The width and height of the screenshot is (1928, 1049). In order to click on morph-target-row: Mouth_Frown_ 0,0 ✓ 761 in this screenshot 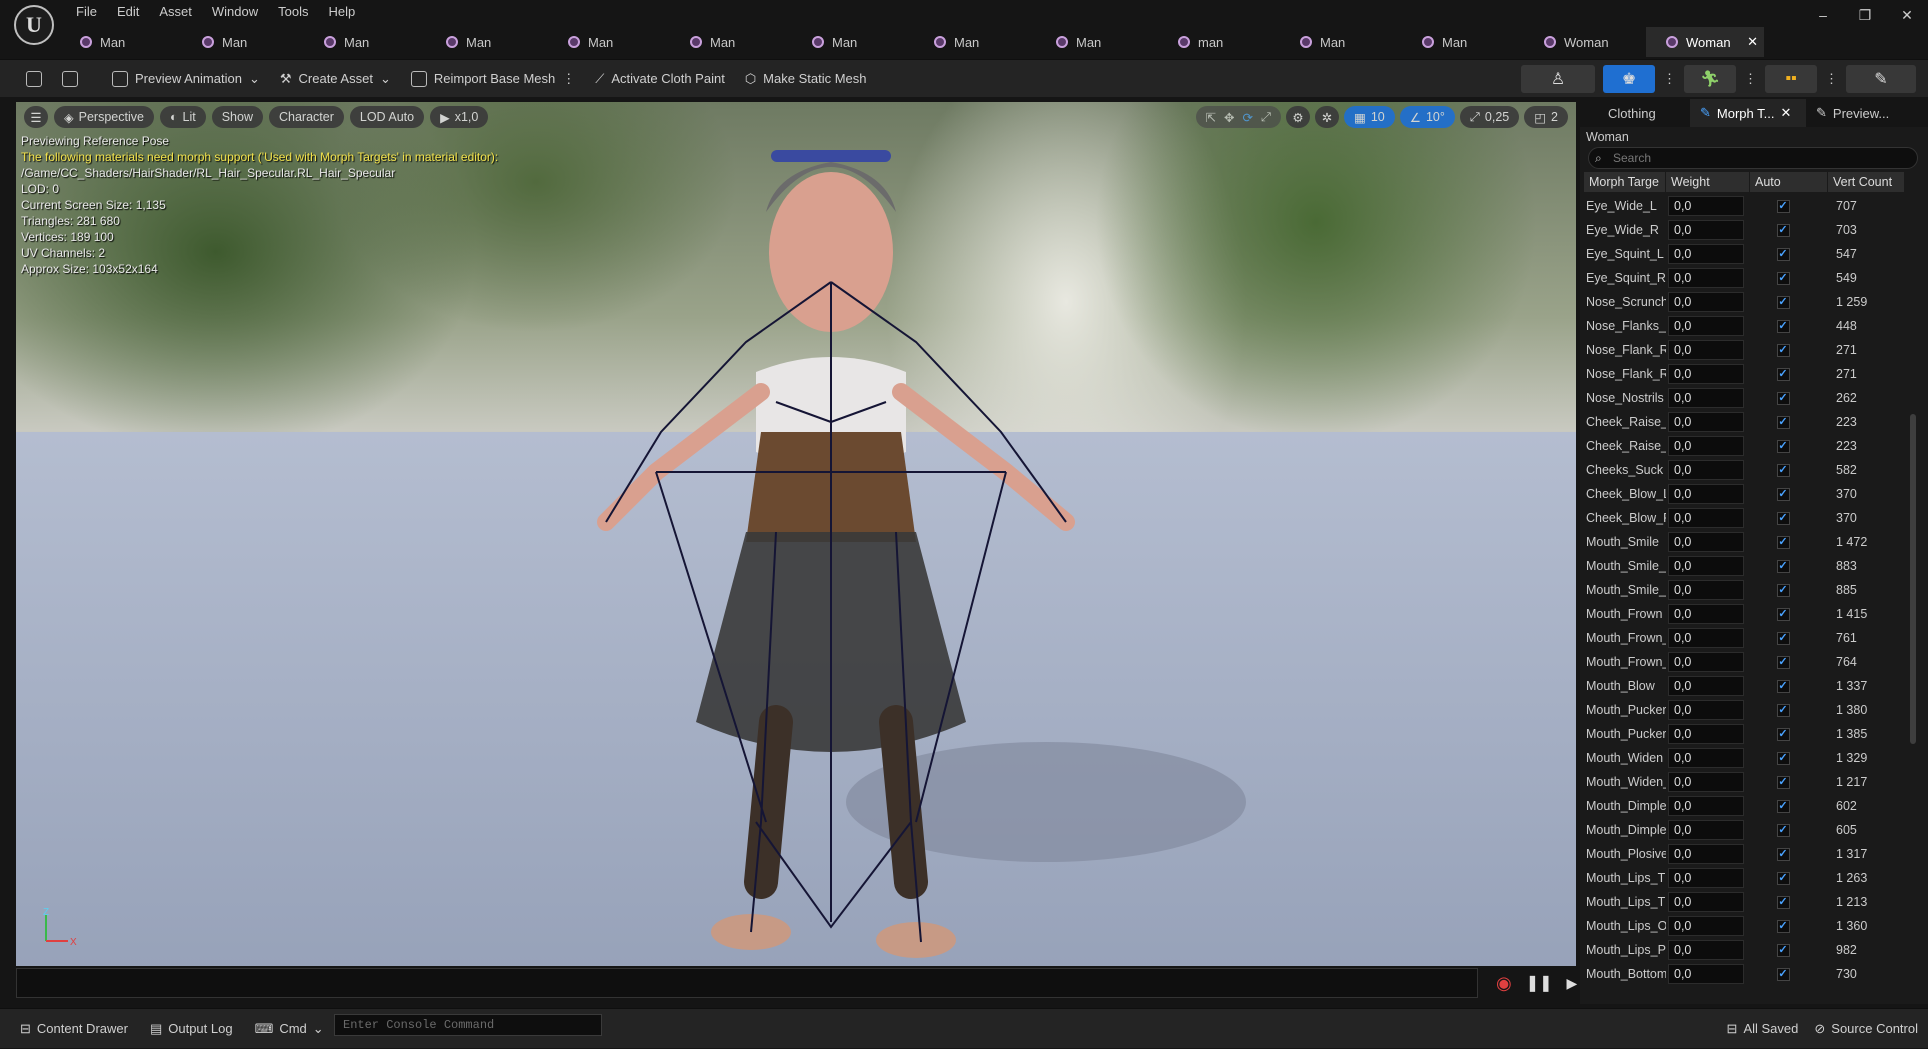, I will do `click(1744, 638)`.